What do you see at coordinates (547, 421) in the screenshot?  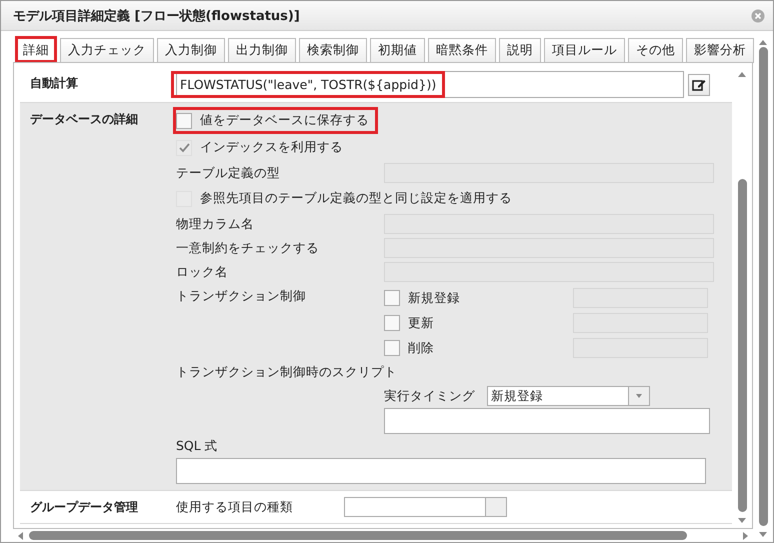 I see `script-field` at bounding box center [547, 421].